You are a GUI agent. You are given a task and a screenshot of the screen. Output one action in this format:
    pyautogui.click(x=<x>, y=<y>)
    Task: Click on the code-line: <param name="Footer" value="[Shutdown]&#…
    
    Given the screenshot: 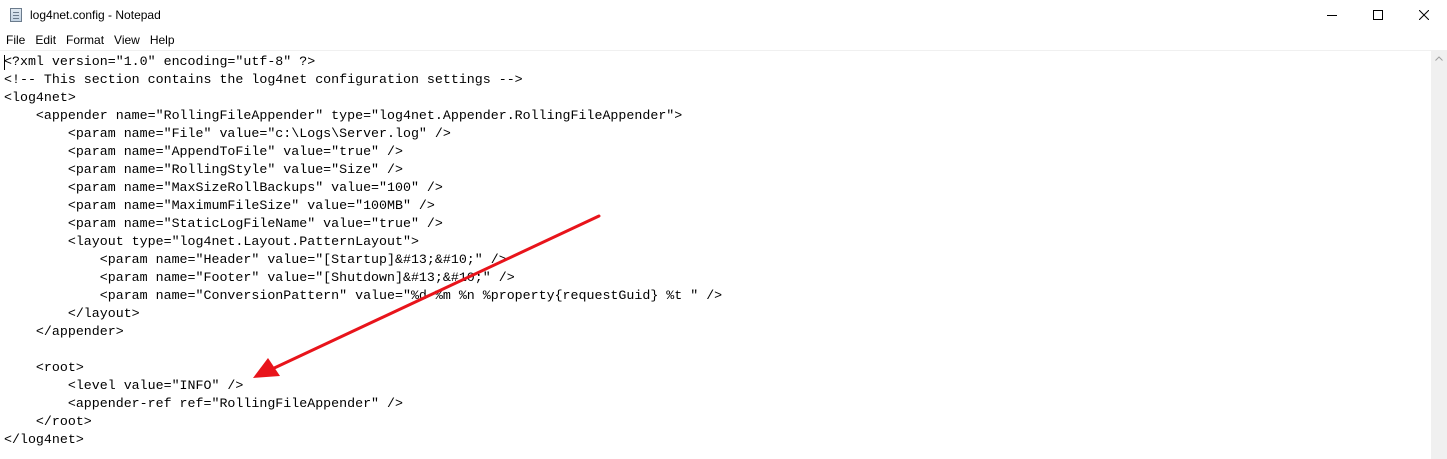 What is the action you would take?
    pyautogui.click(x=259, y=277)
    